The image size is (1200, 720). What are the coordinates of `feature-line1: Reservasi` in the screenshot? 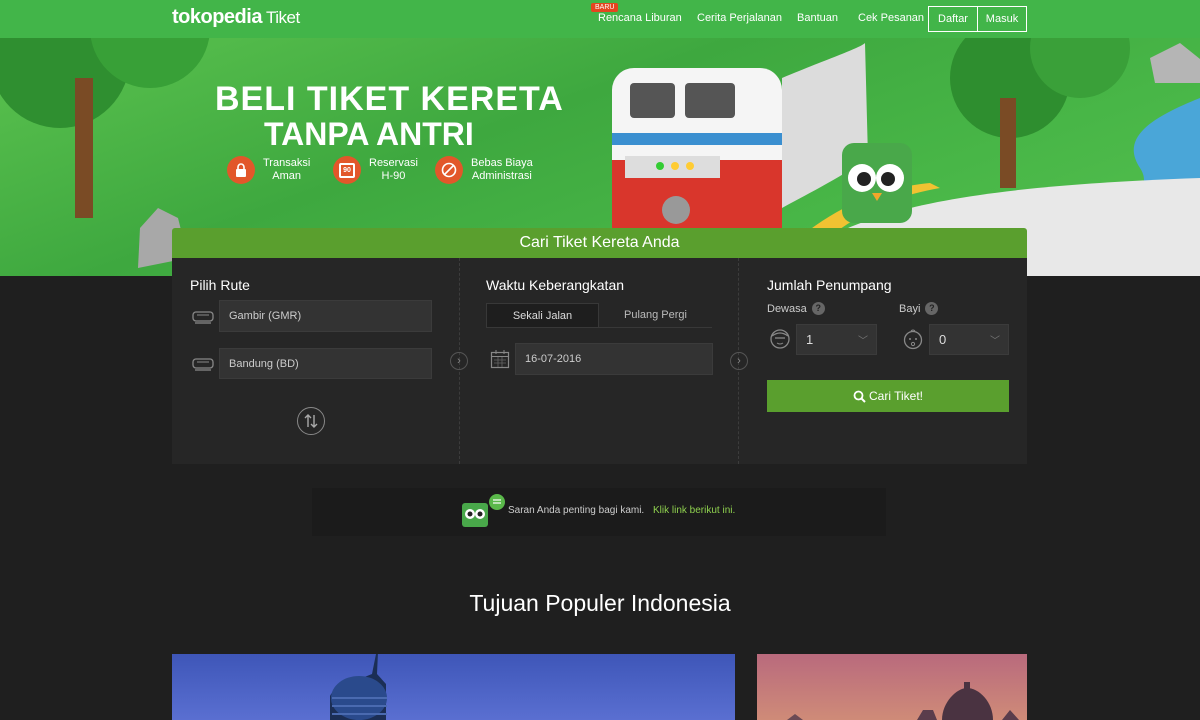 It's located at (393, 163).